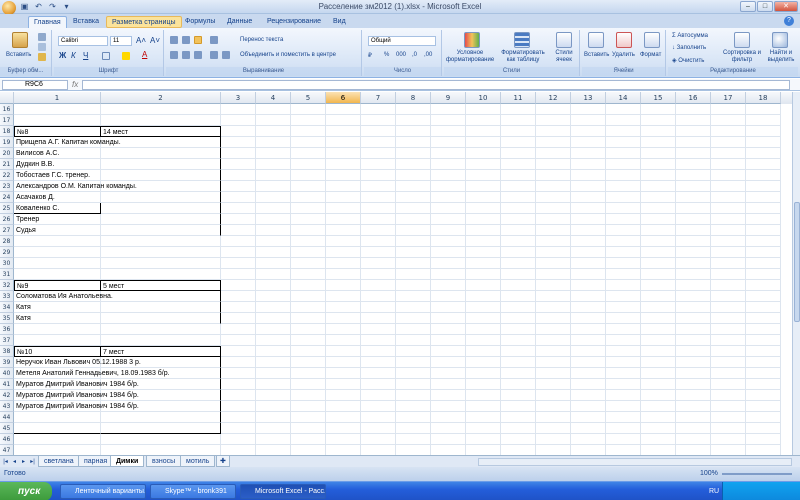  What do you see at coordinates (174, 40) in the screenshot?
I see `align-top-icon` at bounding box center [174, 40].